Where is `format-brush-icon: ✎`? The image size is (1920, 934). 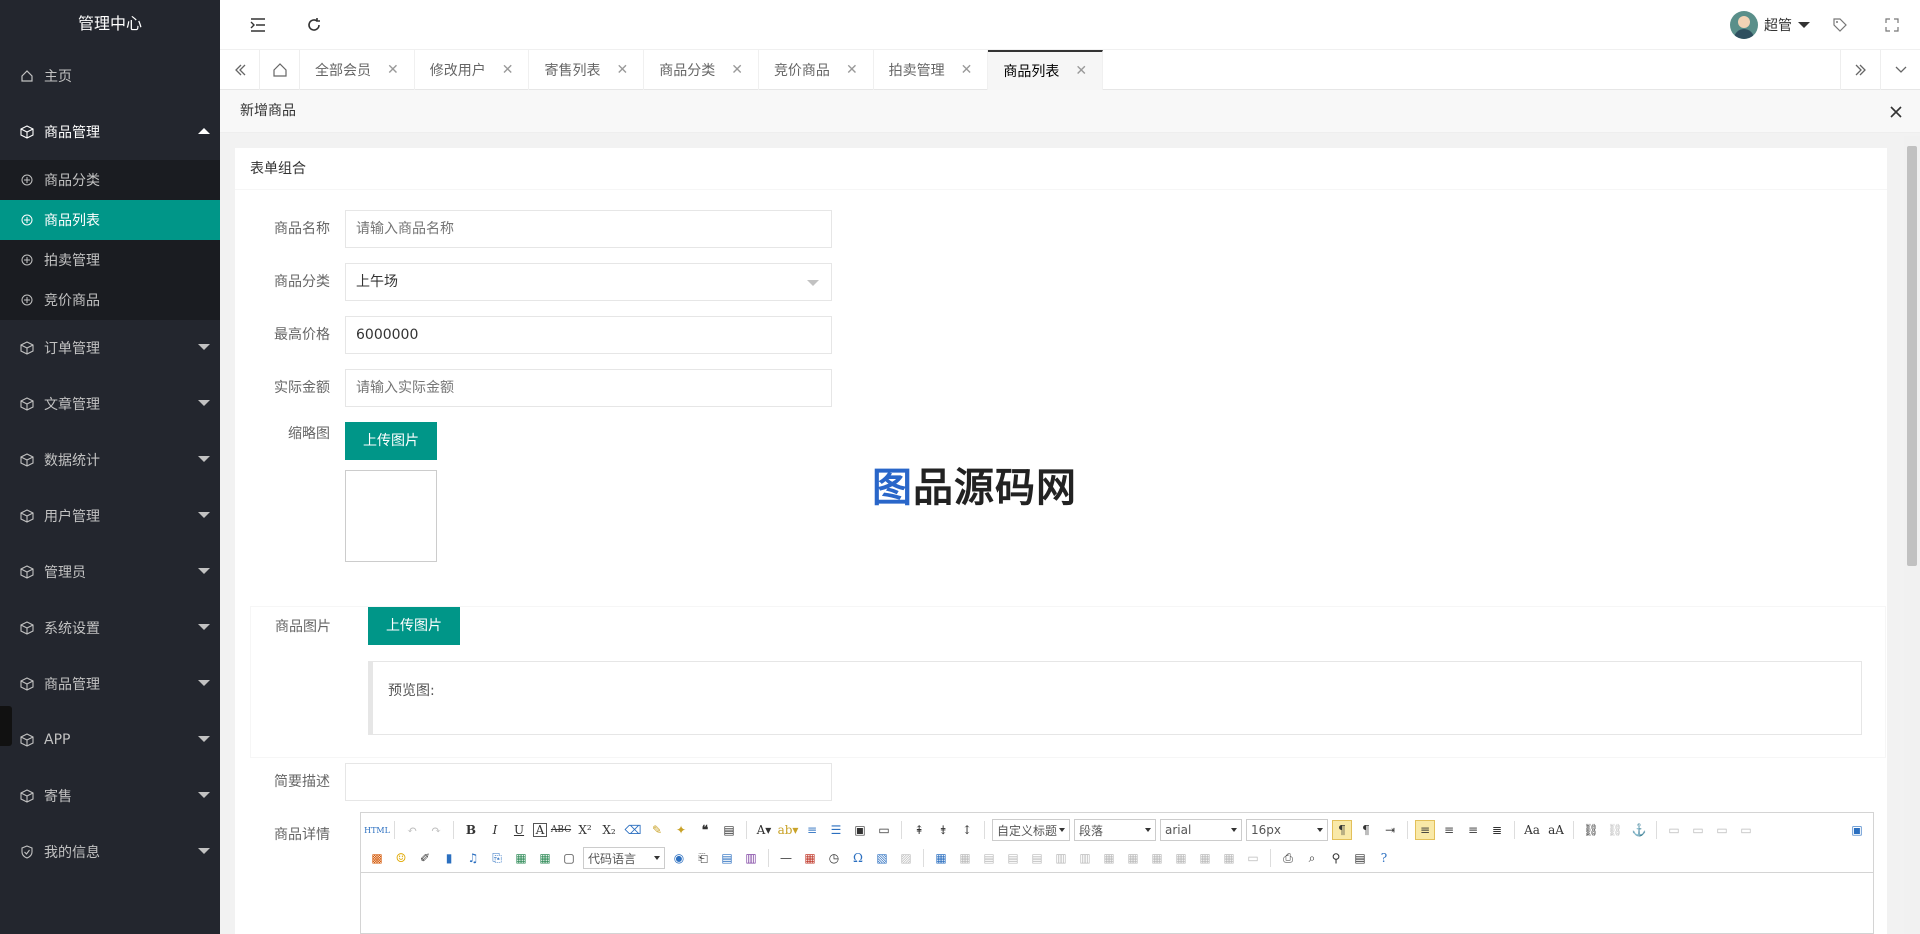
format-brush-icon: ✎ is located at coordinates (657, 830).